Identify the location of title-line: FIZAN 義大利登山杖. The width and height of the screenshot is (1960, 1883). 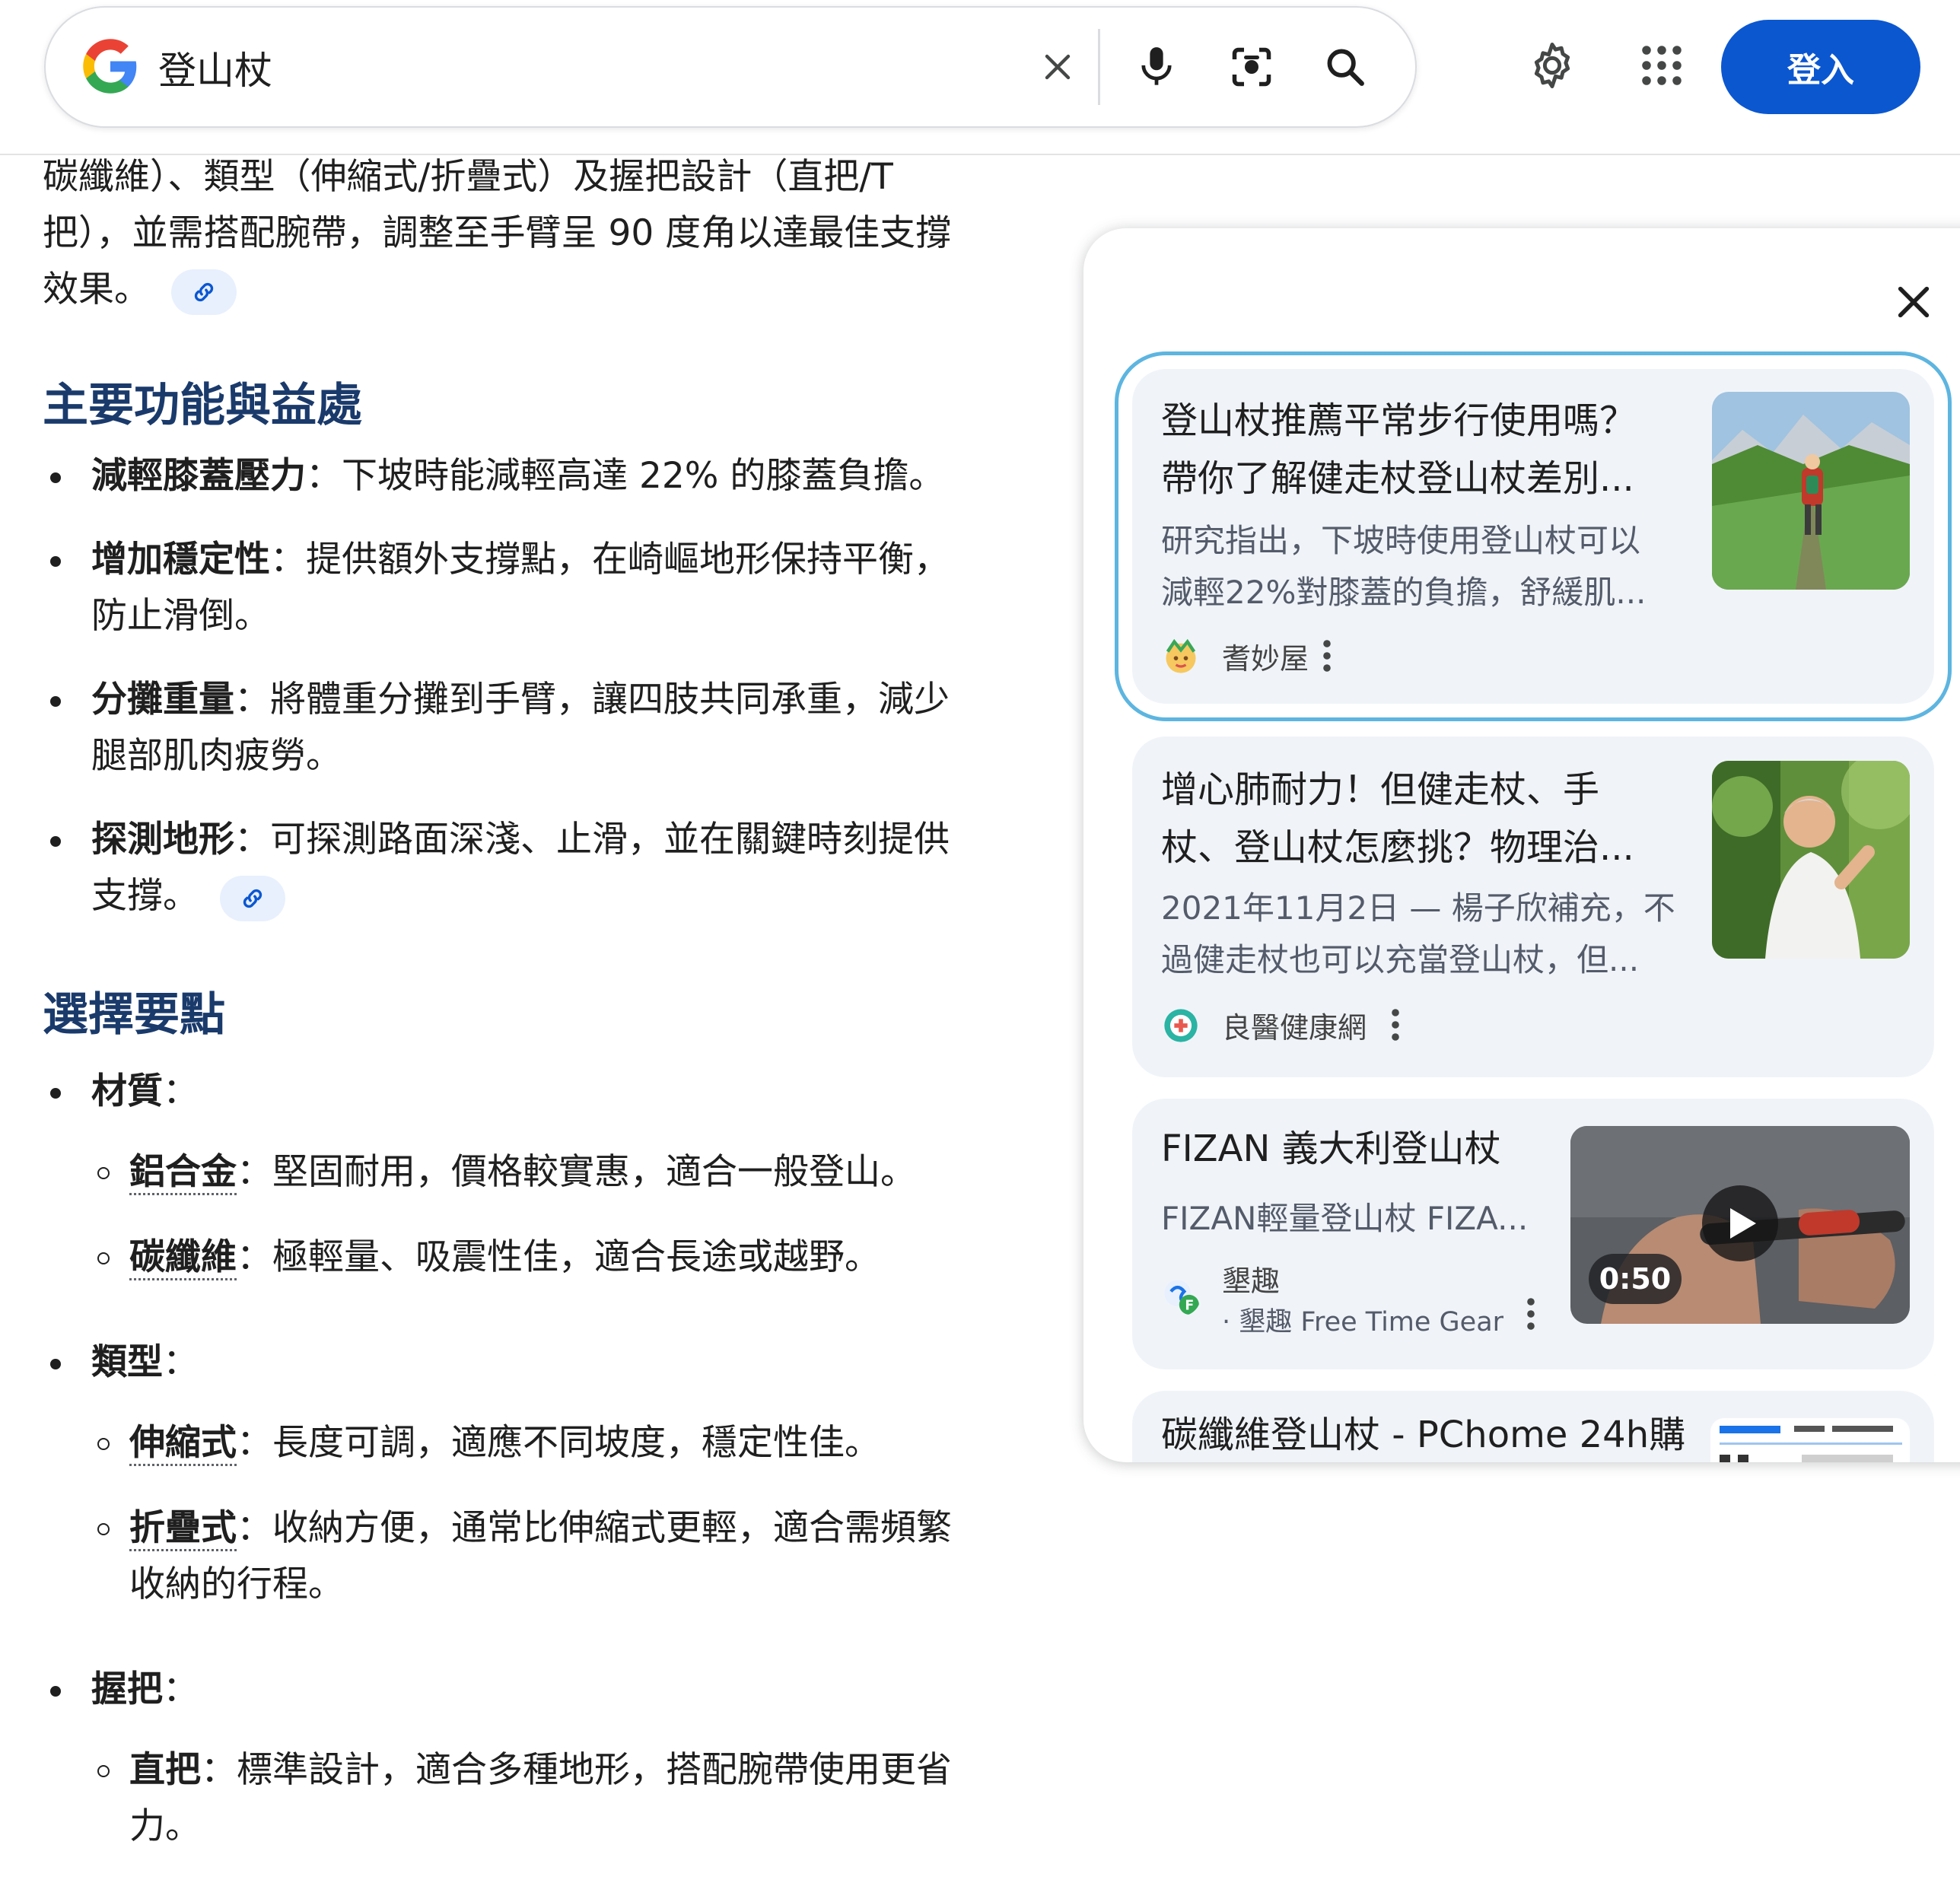
(1331, 1149).